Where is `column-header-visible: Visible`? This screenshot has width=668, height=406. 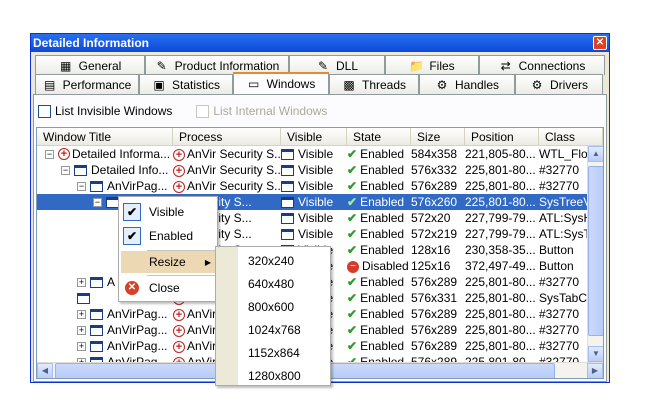
column-header-visible: Visible is located at coordinates (314, 137).